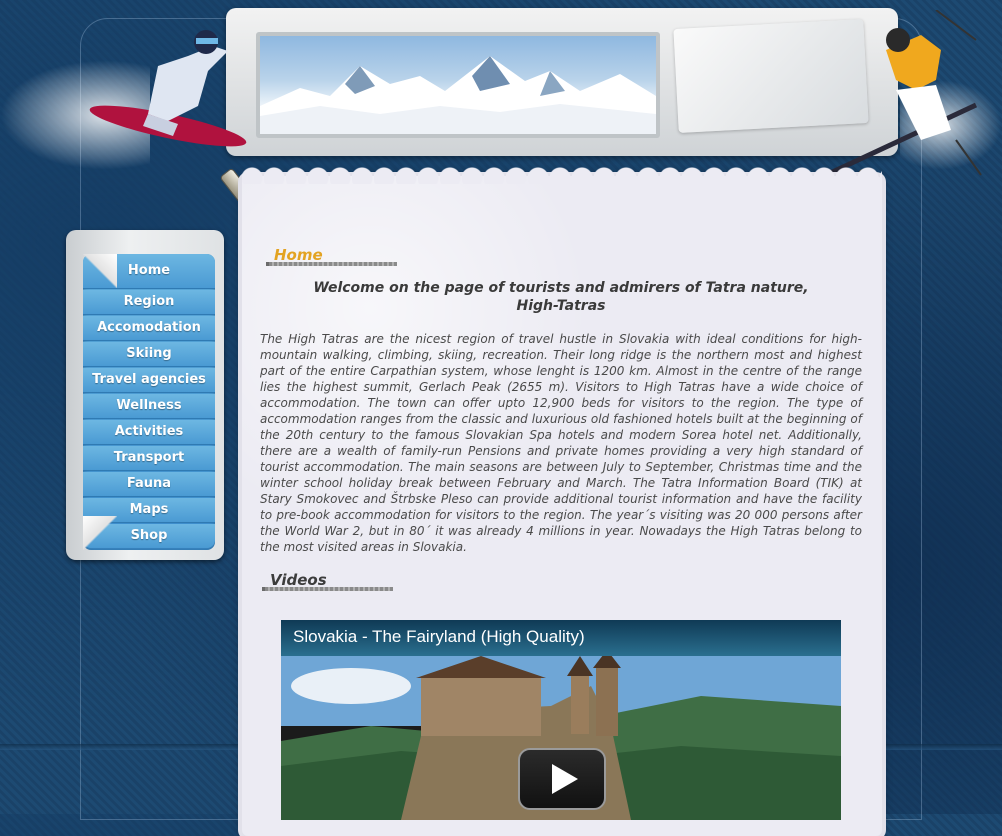  I want to click on video-player: Slovakia - The Fairyland (High Quality), so click(561, 720).